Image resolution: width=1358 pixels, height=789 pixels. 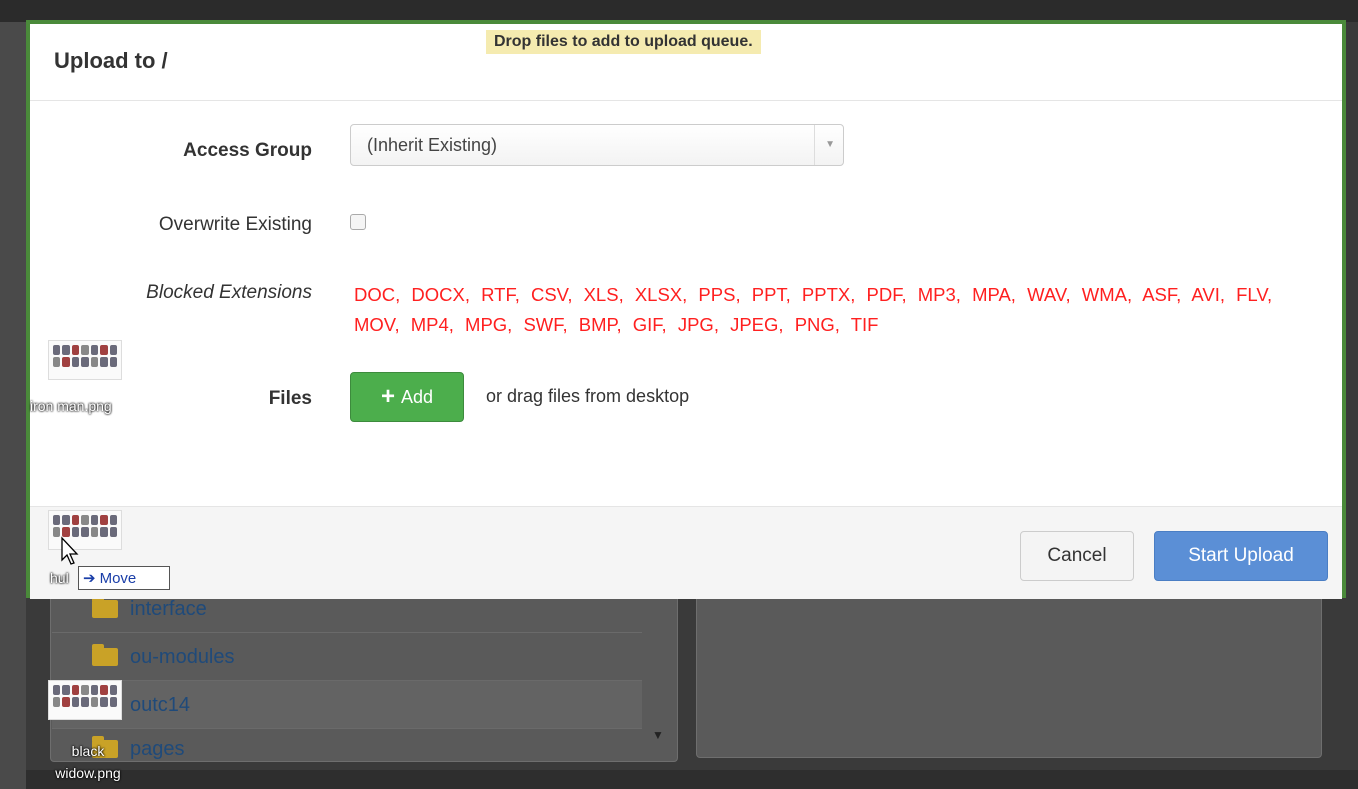 I want to click on folder-row: outc14, so click(x=347, y=704).